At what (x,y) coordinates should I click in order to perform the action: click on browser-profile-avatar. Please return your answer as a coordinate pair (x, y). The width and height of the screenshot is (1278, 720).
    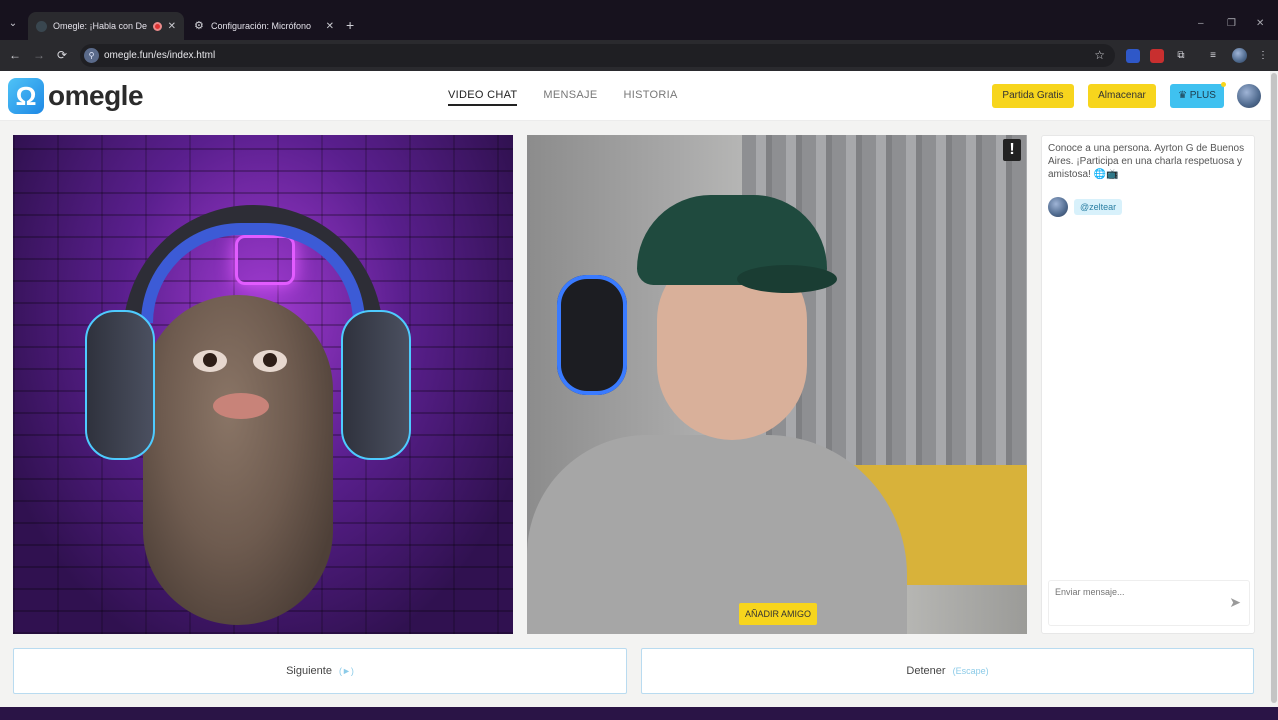
    Looking at the image, I should click on (1239, 55).